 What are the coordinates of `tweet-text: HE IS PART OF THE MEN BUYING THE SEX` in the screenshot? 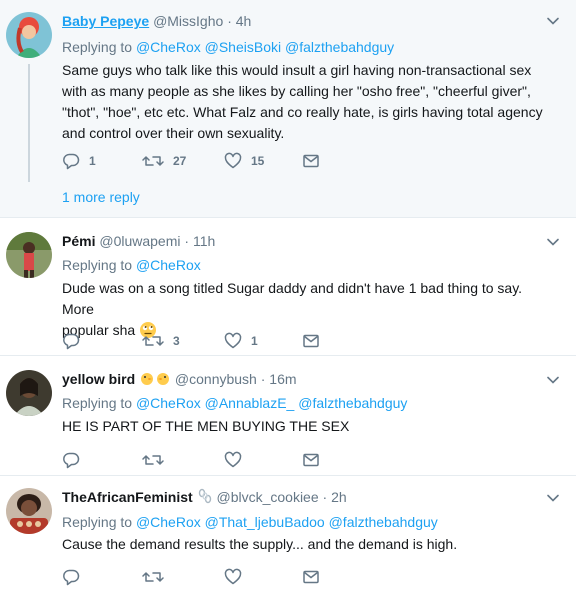 It's located at (206, 426).